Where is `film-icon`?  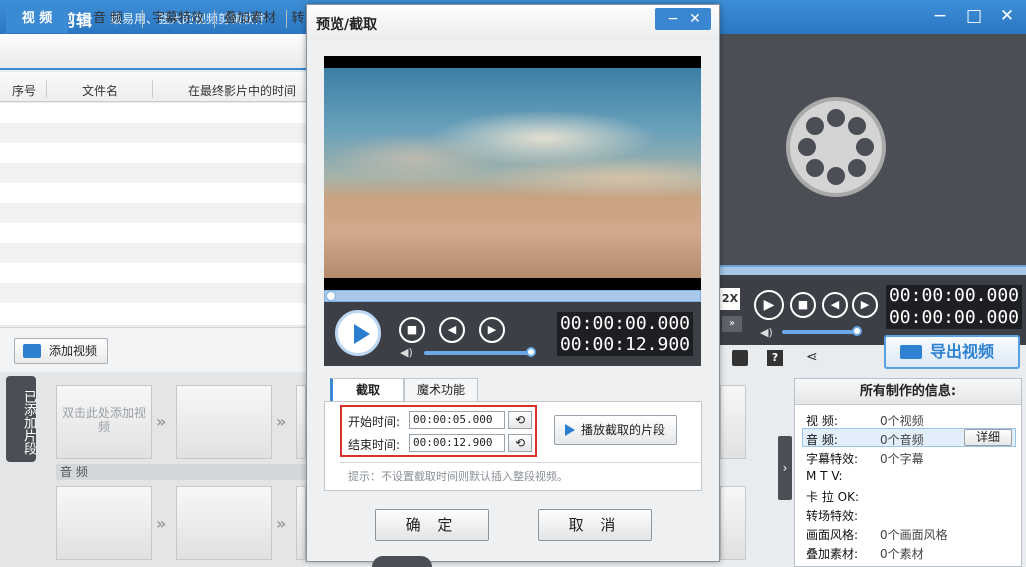
film-icon is located at coordinates (32, 351).